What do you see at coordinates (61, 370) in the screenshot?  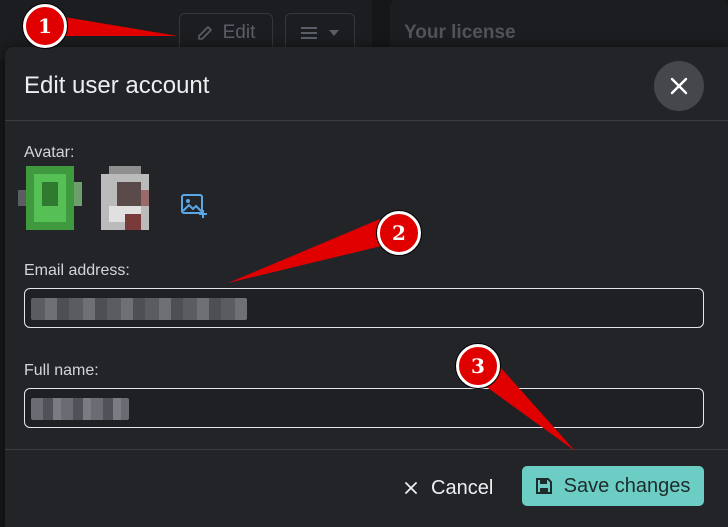 I see `fullname-label: Full name:` at bounding box center [61, 370].